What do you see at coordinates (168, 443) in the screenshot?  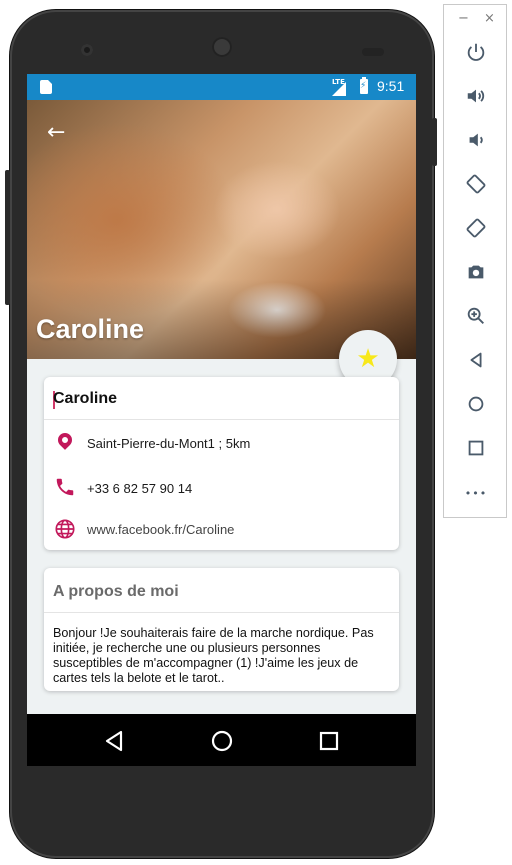 I see `location-text: Saint-Pierre-du-Mont1 ; 5km` at bounding box center [168, 443].